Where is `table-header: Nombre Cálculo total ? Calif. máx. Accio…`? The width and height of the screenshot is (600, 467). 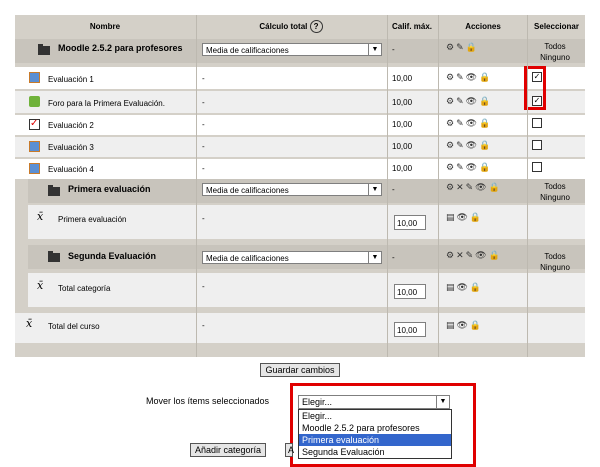
table-header: Nombre Cálculo total ? Calif. máx. Accio… is located at coordinates (300, 27).